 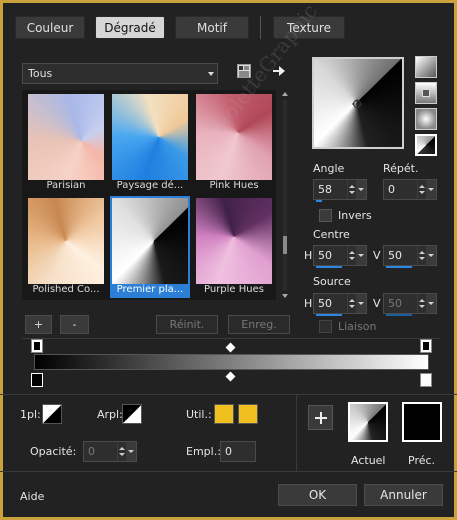 I want to click on repeat-input: 0, so click(x=410, y=189).